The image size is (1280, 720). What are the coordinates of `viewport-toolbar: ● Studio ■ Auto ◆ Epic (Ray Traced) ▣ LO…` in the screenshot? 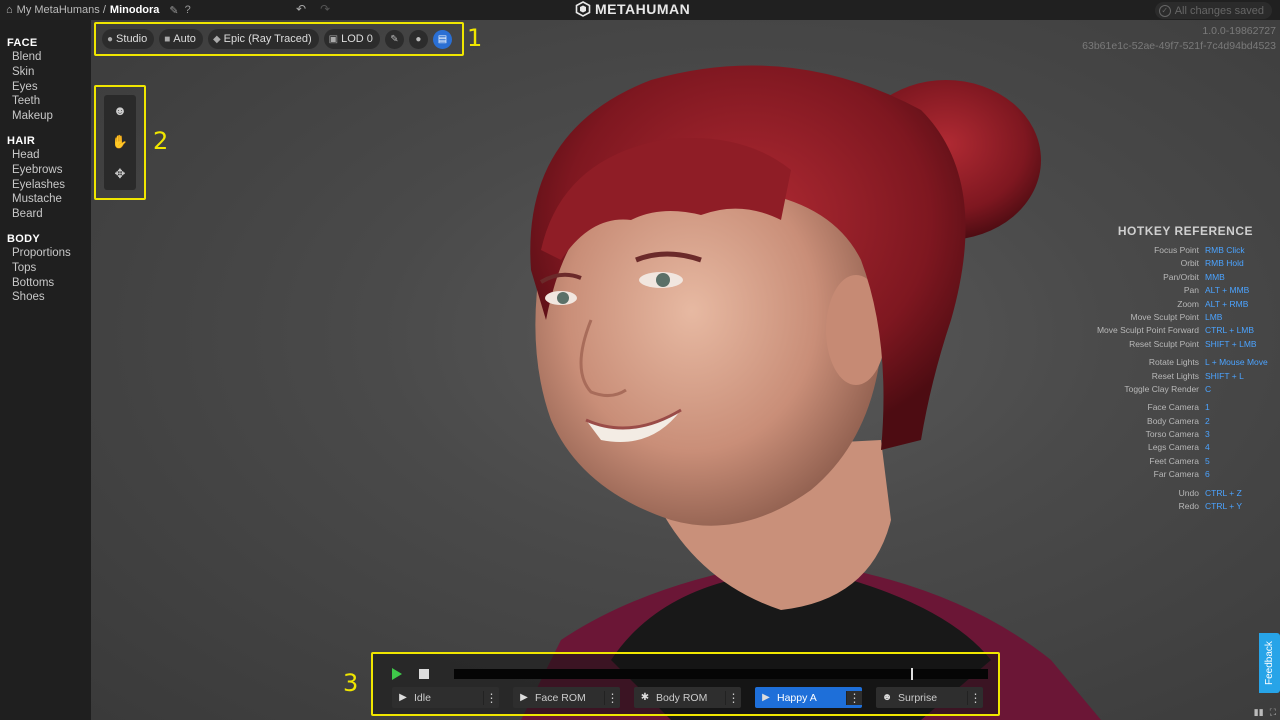 It's located at (279, 39).